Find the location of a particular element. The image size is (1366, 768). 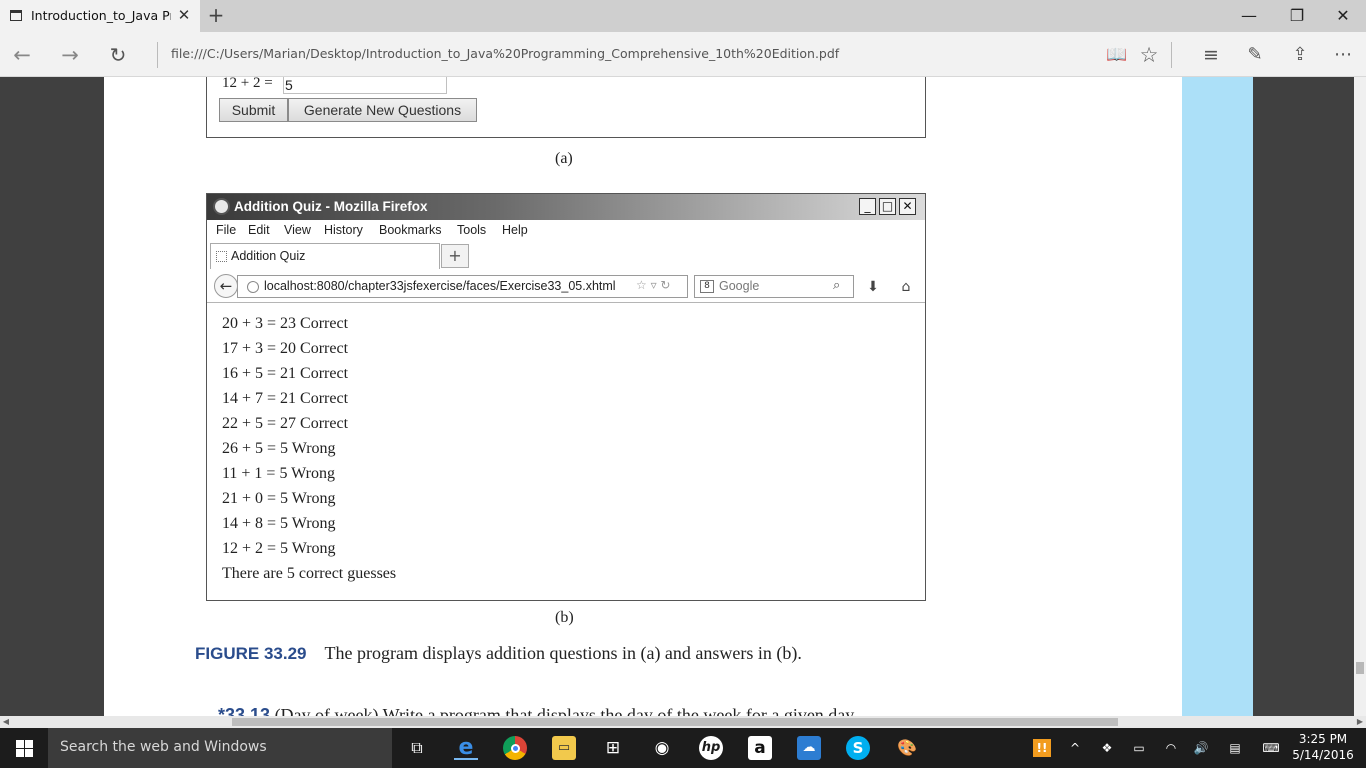

answer-input: 5 is located at coordinates (365, 85).